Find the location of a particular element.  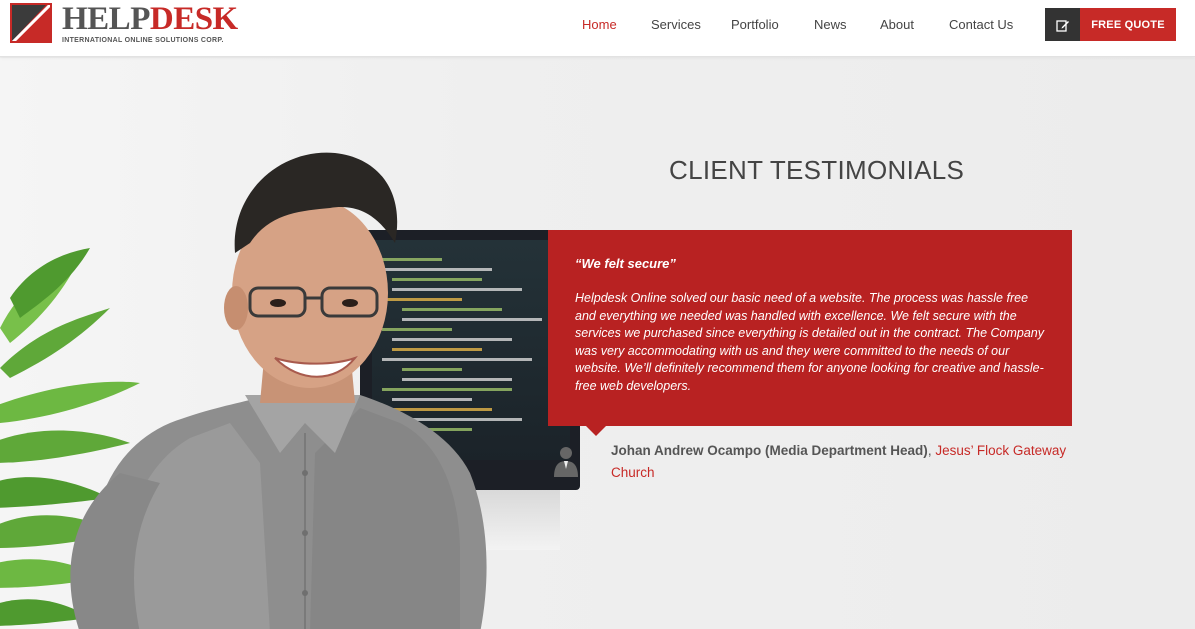

free-quote-icon-button is located at coordinates (1062, 24).